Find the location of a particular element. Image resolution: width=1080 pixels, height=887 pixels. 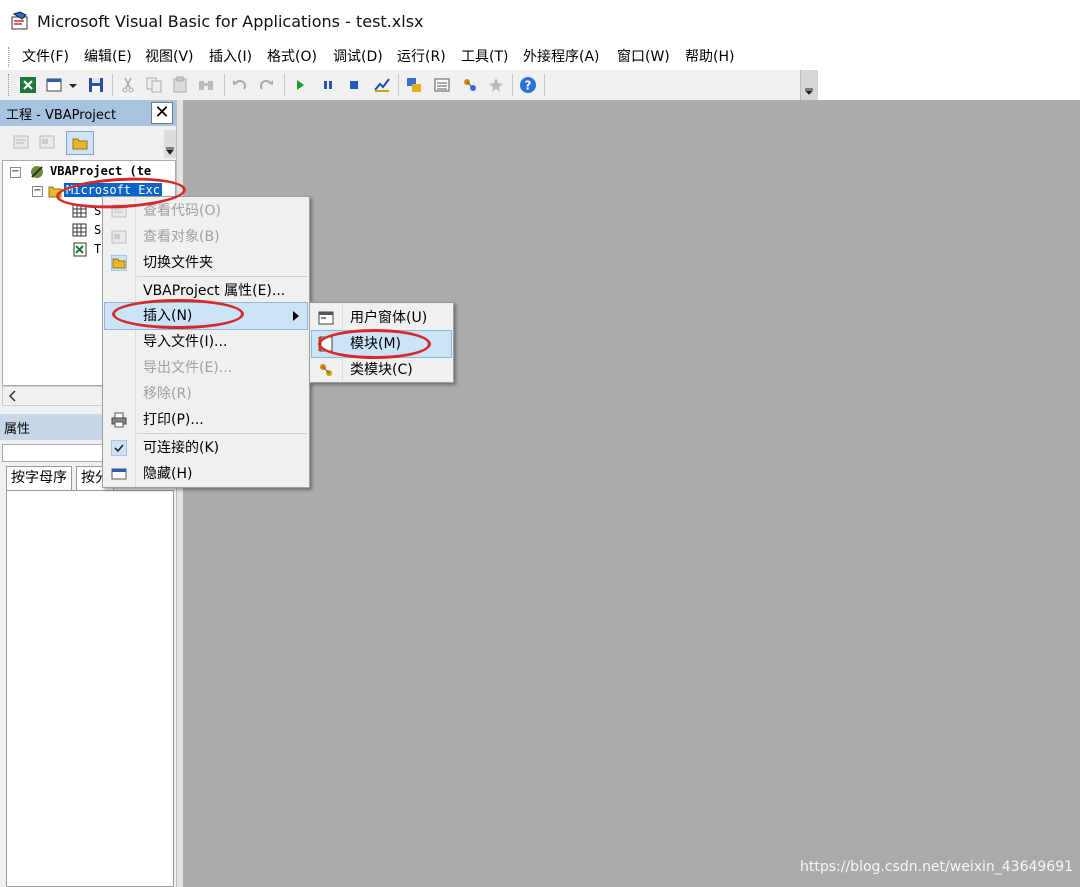

view-code-icon is located at coordinates (21, 142).